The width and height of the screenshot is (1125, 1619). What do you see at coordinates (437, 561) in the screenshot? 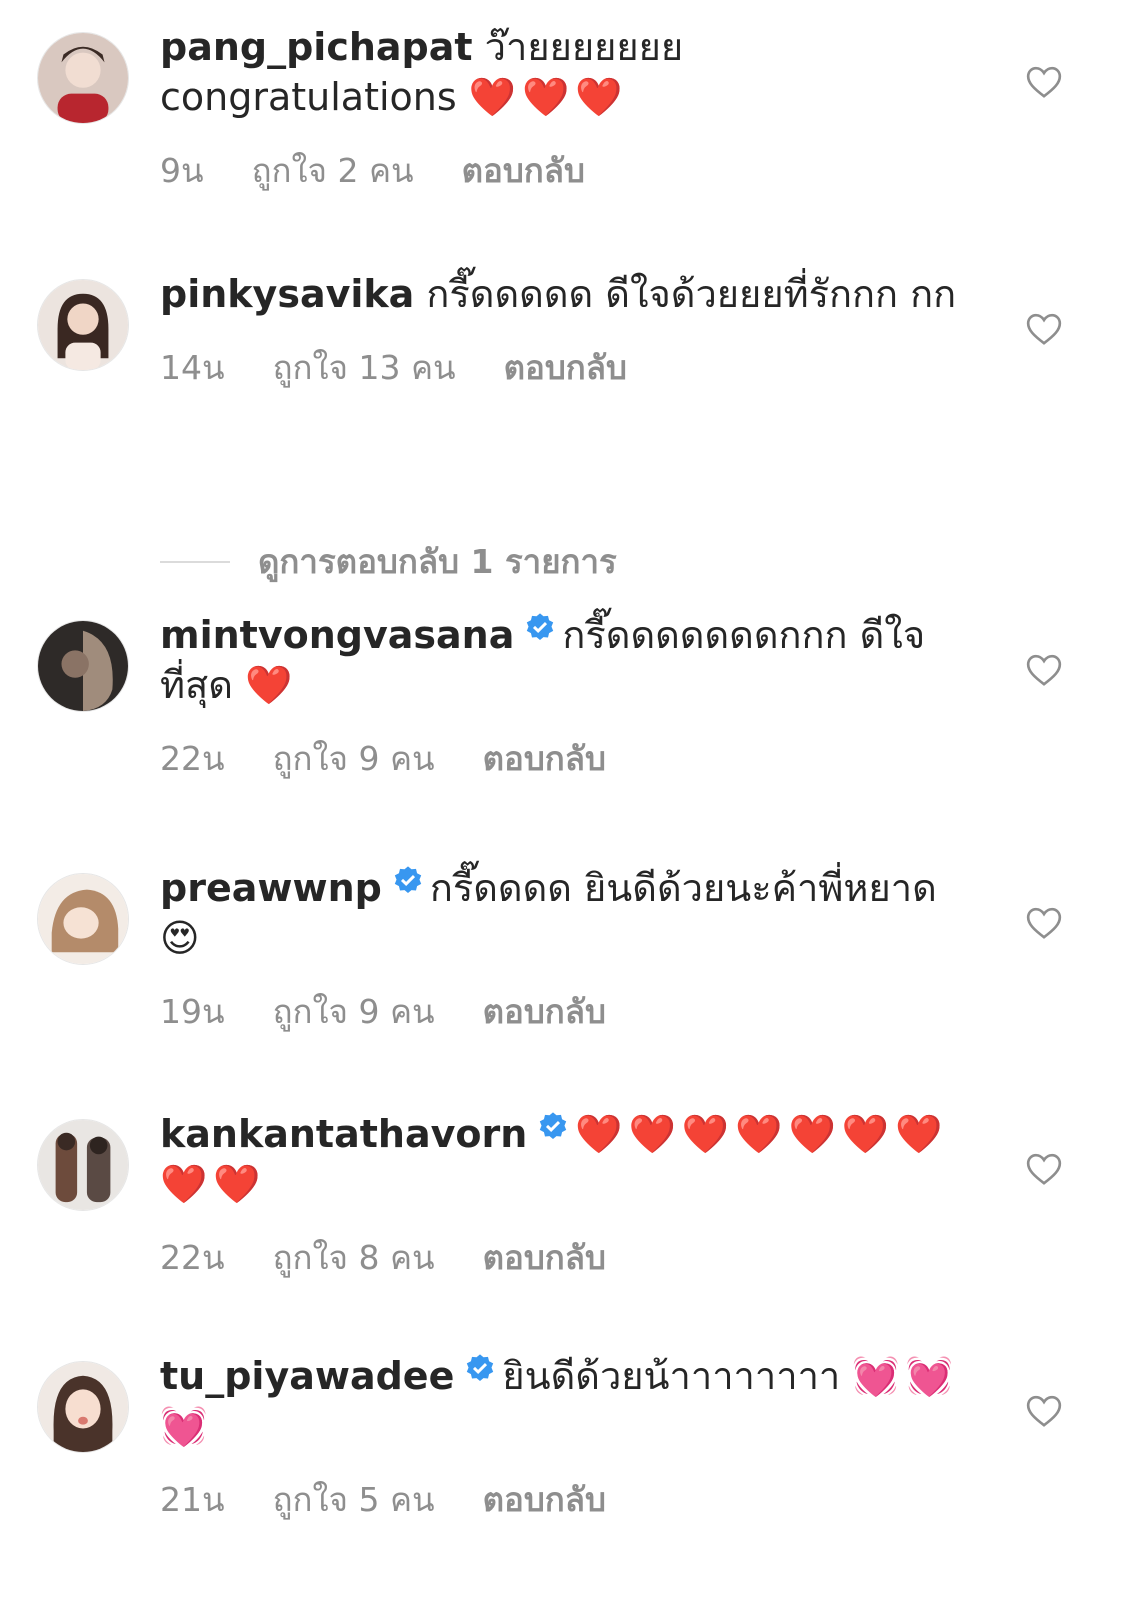
I see `view-replies-label: ดูการตอบกลับ 1 รายการ` at bounding box center [437, 561].